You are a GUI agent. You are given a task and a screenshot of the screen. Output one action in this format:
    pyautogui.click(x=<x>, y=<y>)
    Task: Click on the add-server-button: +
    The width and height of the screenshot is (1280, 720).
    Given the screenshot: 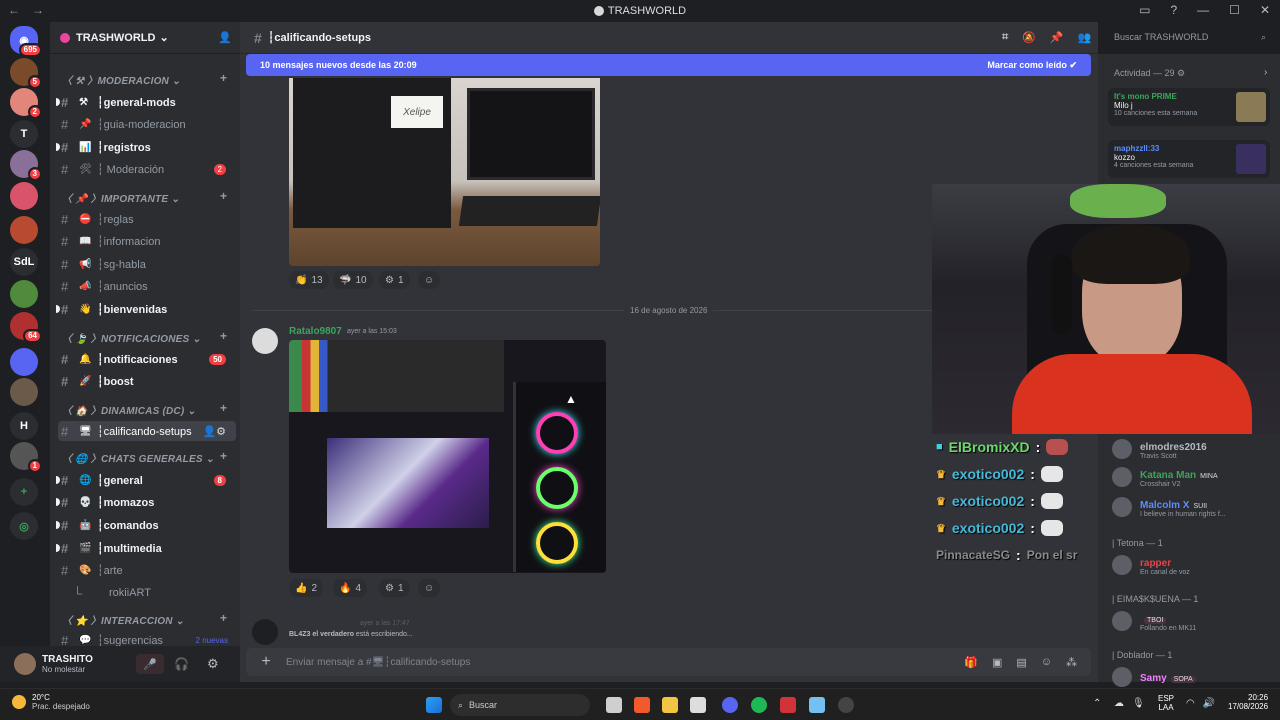 What is the action you would take?
    pyautogui.click(x=24, y=492)
    